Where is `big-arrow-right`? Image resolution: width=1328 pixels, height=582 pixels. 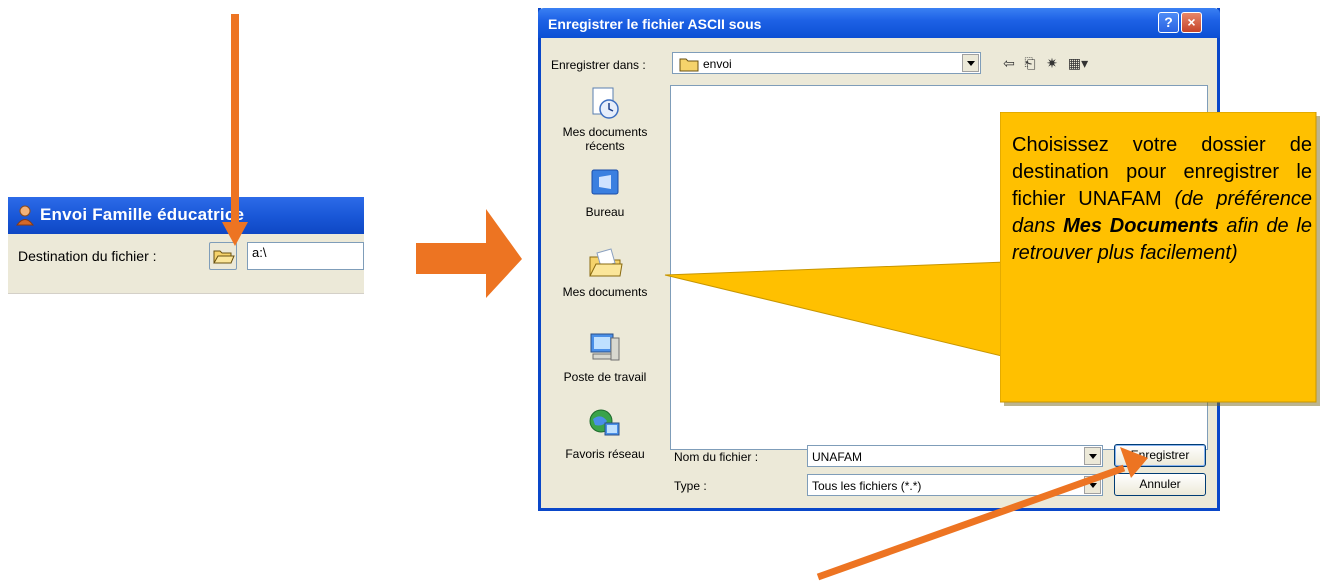 big-arrow-right is located at coordinates (469, 253).